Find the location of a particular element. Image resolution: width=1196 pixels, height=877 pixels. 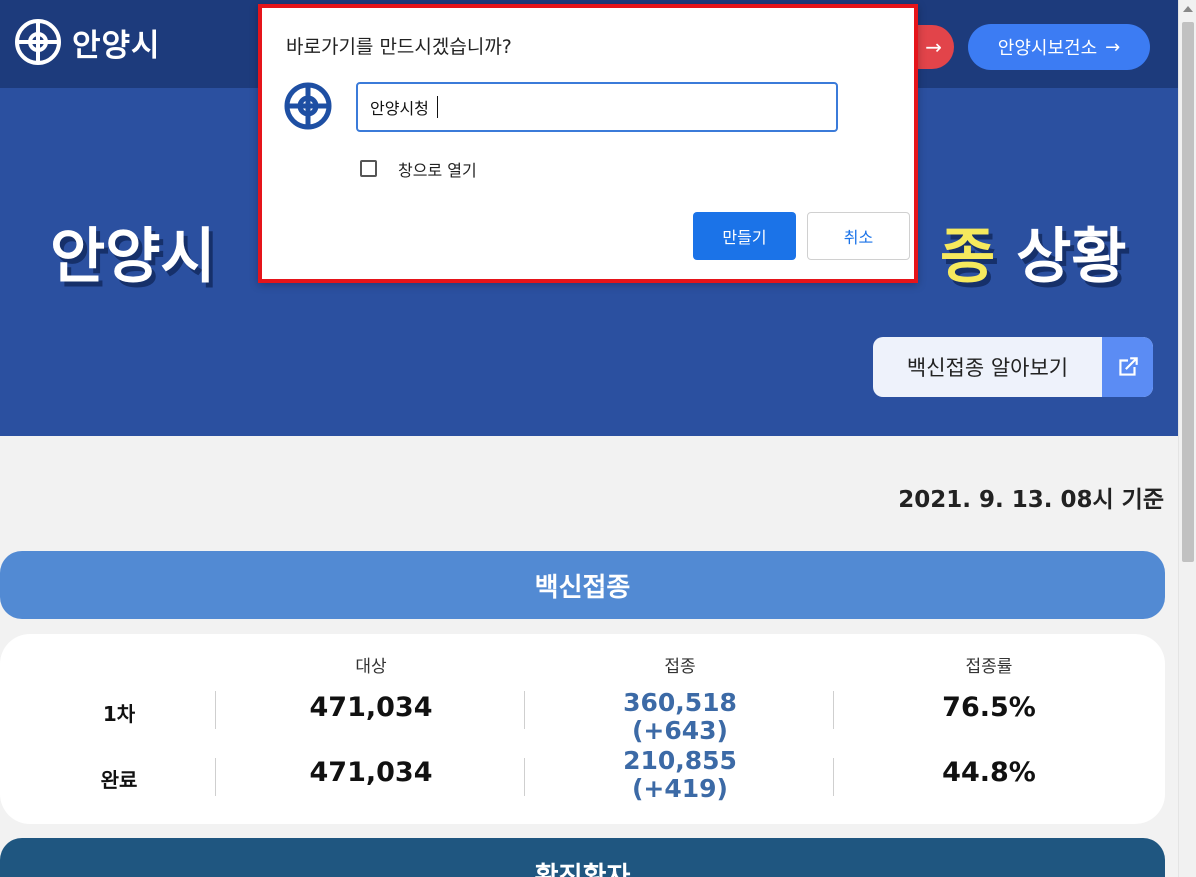

health-center-label: 안양시보건소 is located at coordinates (1047, 48).